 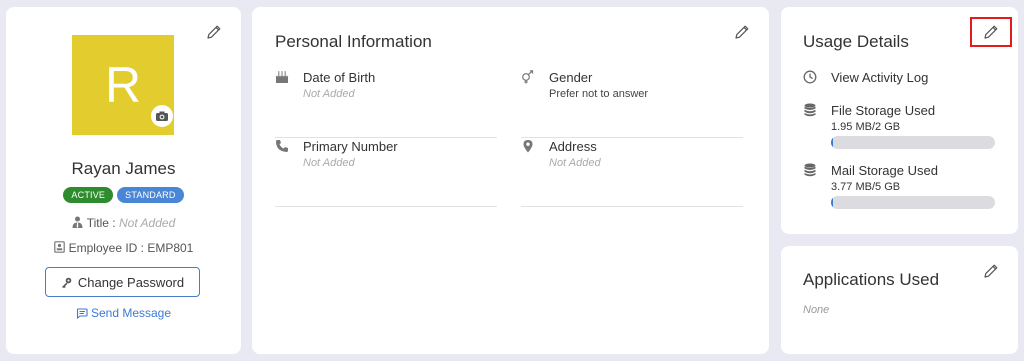 What do you see at coordinates (82, 314) in the screenshot?
I see `chat-icon` at bounding box center [82, 314].